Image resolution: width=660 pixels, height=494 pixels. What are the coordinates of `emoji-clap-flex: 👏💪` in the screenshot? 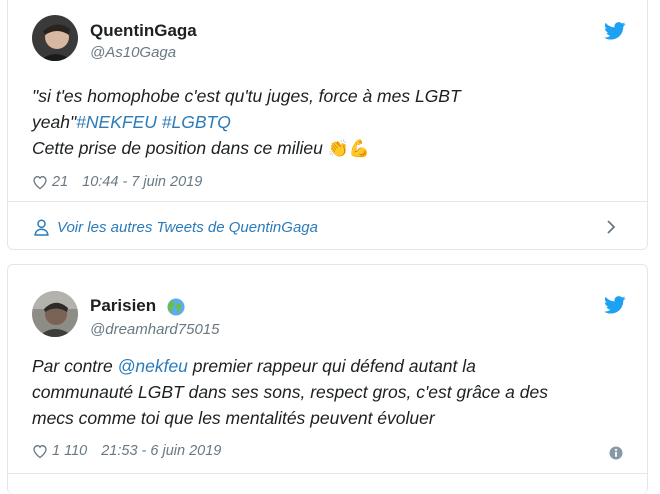 It's located at (349, 148).